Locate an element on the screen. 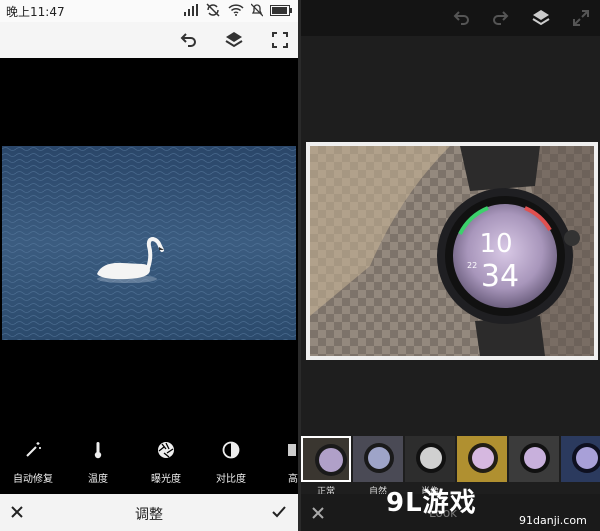 The width and height of the screenshot is (600, 531). status-icons is located at coordinates (238, 10).